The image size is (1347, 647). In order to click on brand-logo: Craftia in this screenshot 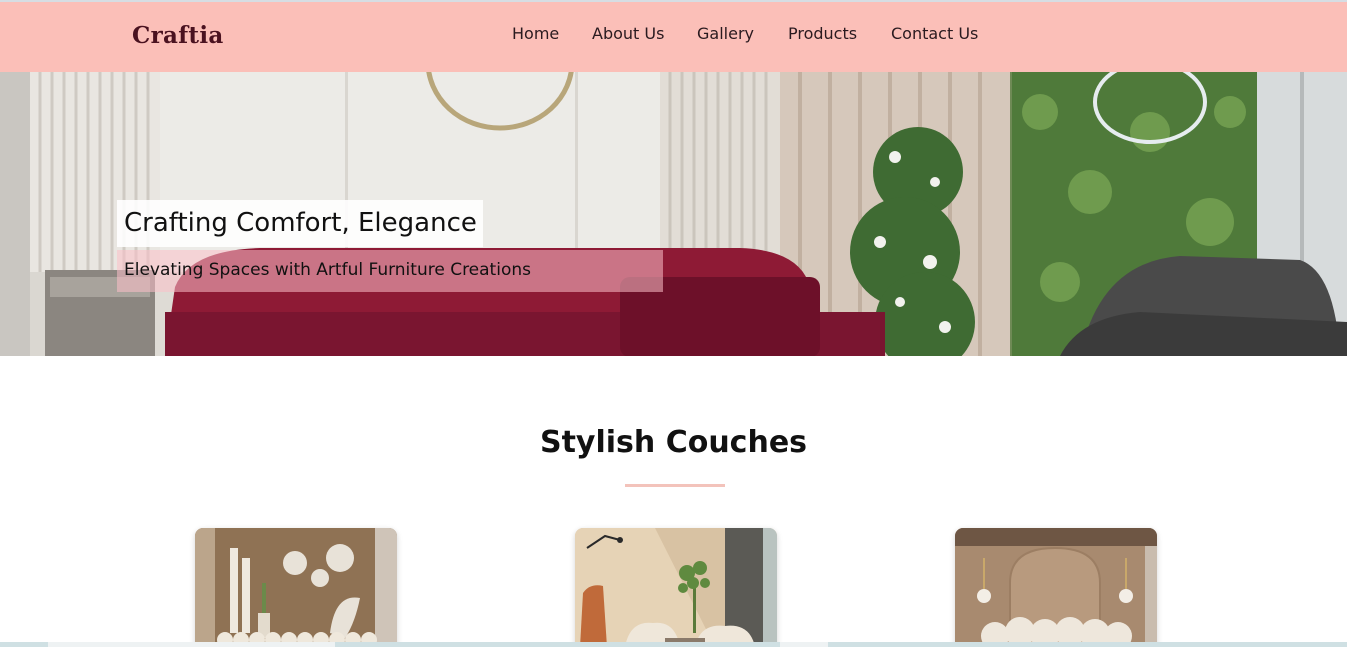, I will do `click(178, 35)`.